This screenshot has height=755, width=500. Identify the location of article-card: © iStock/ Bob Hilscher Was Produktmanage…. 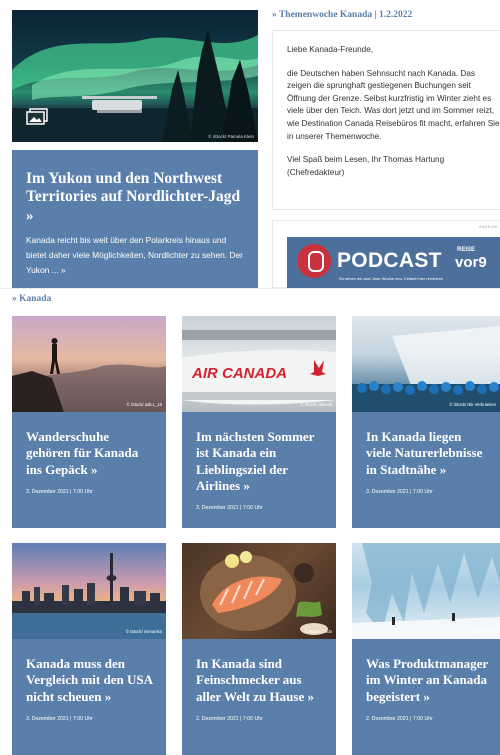
(426, 649).